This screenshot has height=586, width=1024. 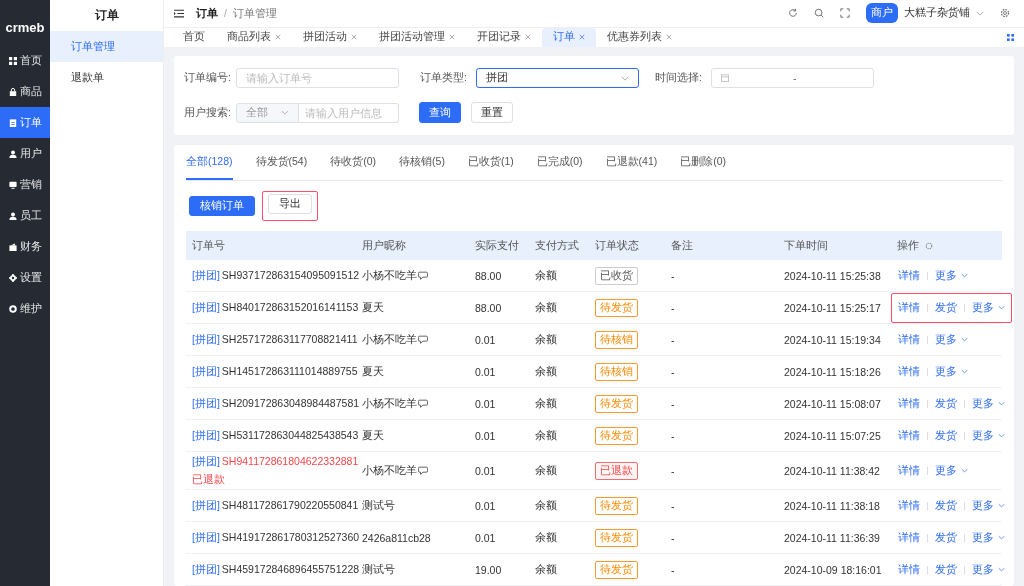 I want to click on verify-order-button: 核销订单, so click(x=222, y=206).